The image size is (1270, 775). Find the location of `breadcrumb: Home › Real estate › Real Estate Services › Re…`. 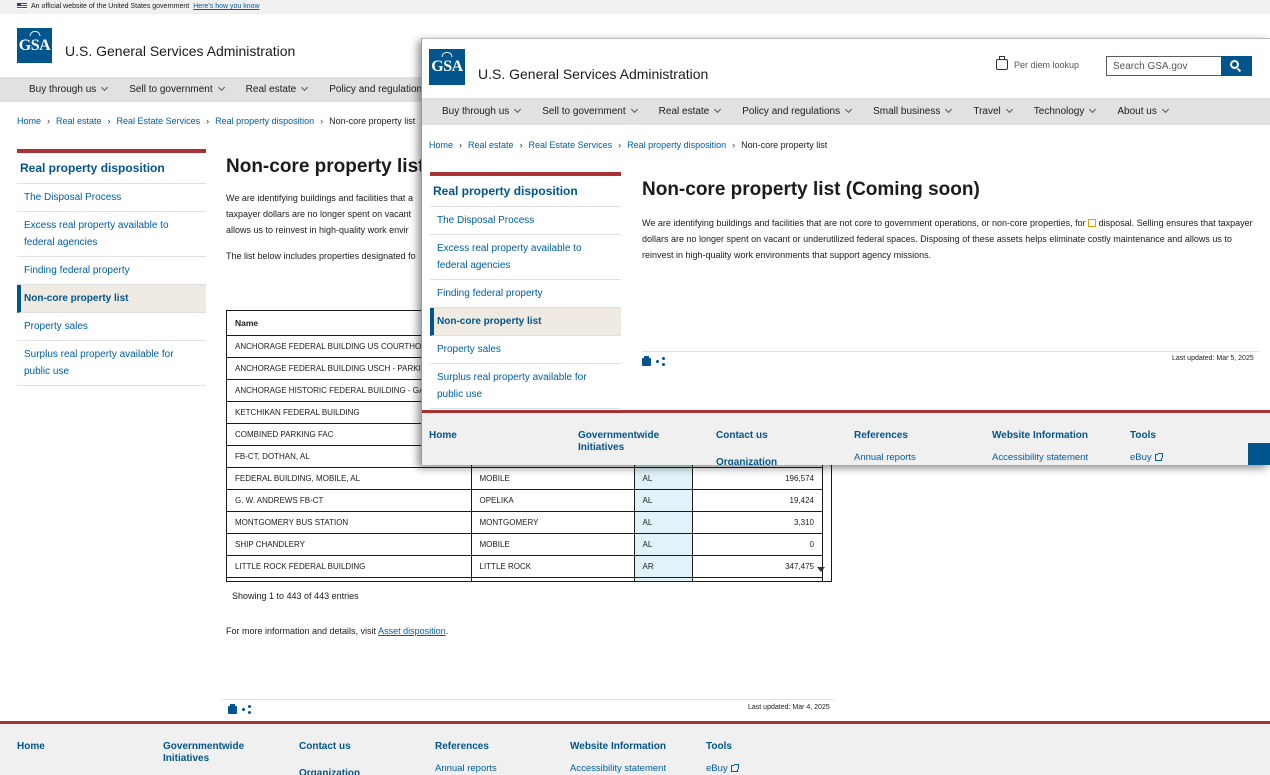

breadcrumb: Home › Real estate › Real Estate Services › Re… is located at coordinates (216, 121).